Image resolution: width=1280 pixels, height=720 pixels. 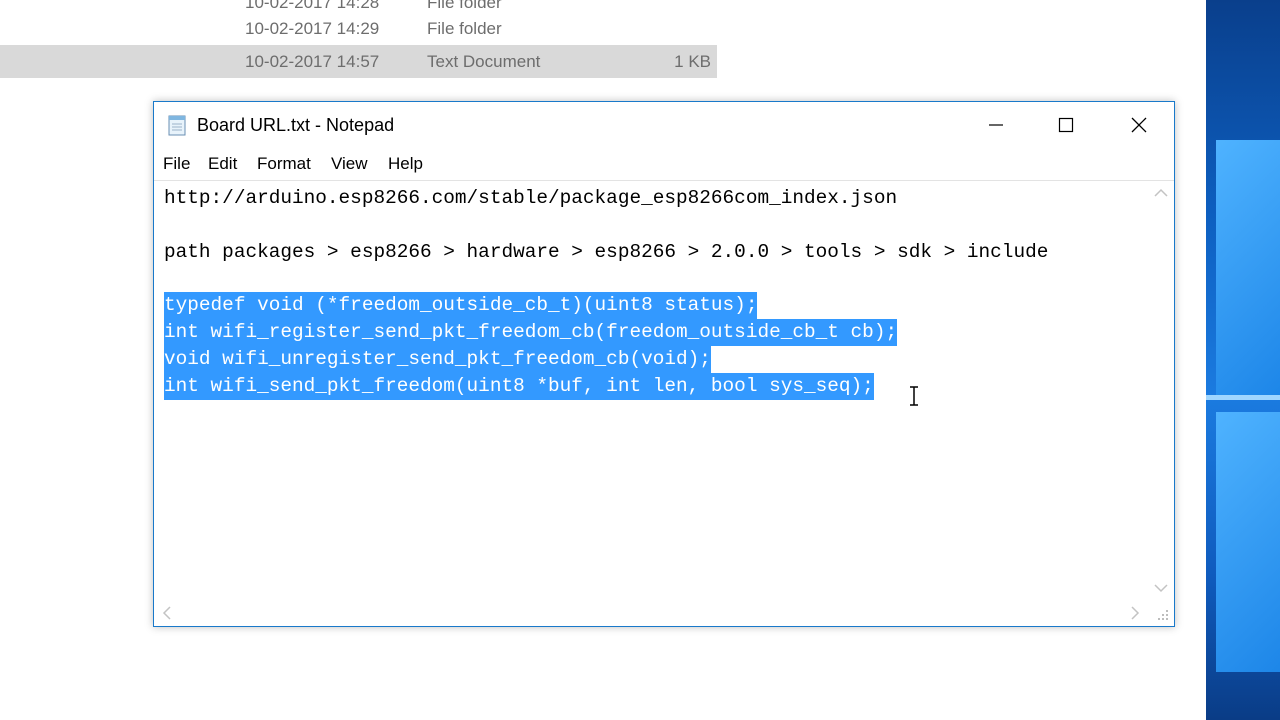 I want to click on scroll-left-icon, so click(x=167, y=614).